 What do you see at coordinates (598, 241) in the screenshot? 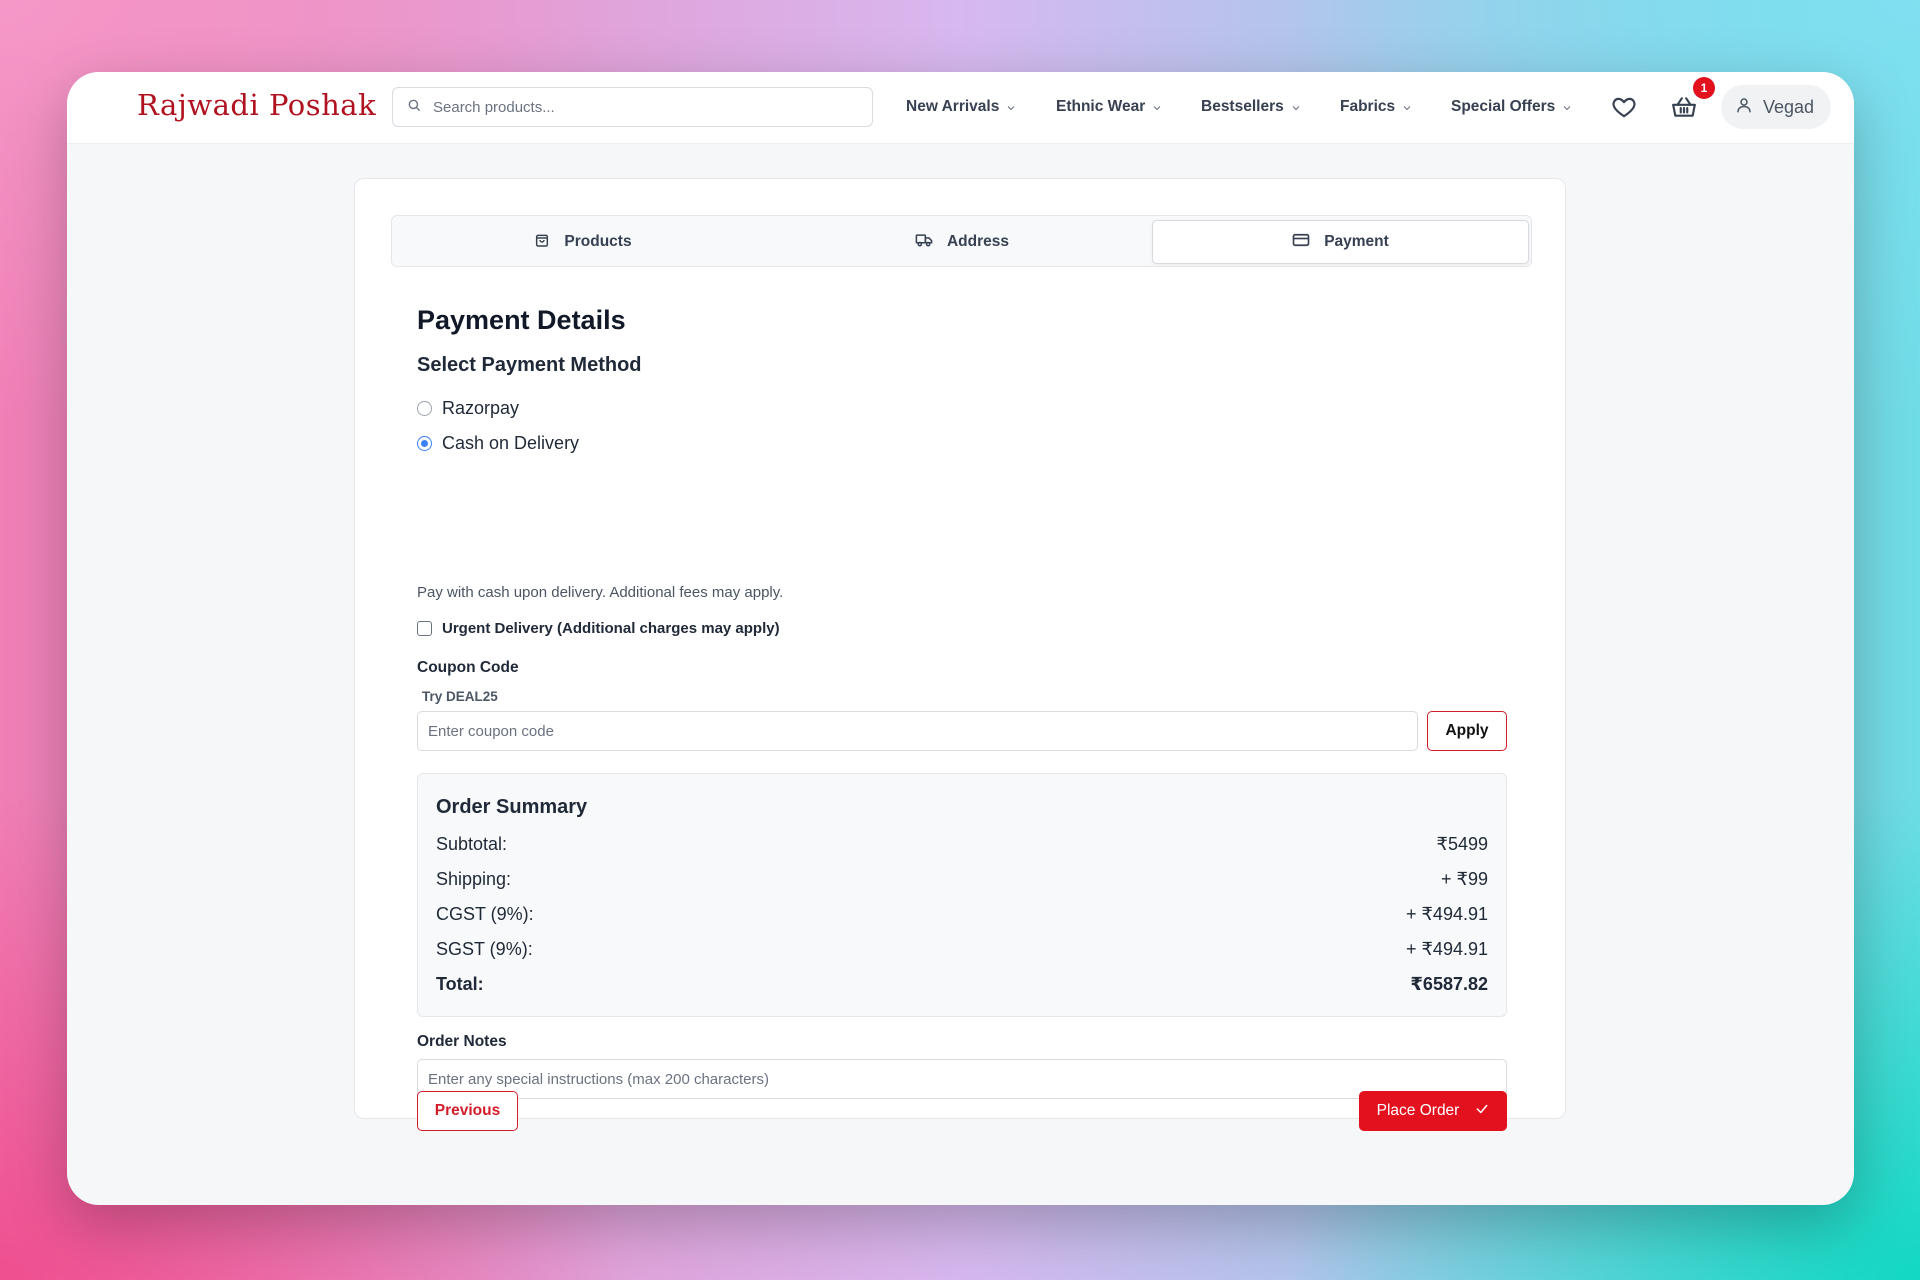
I see `step-label: Products` at bounding box center [598, 241].